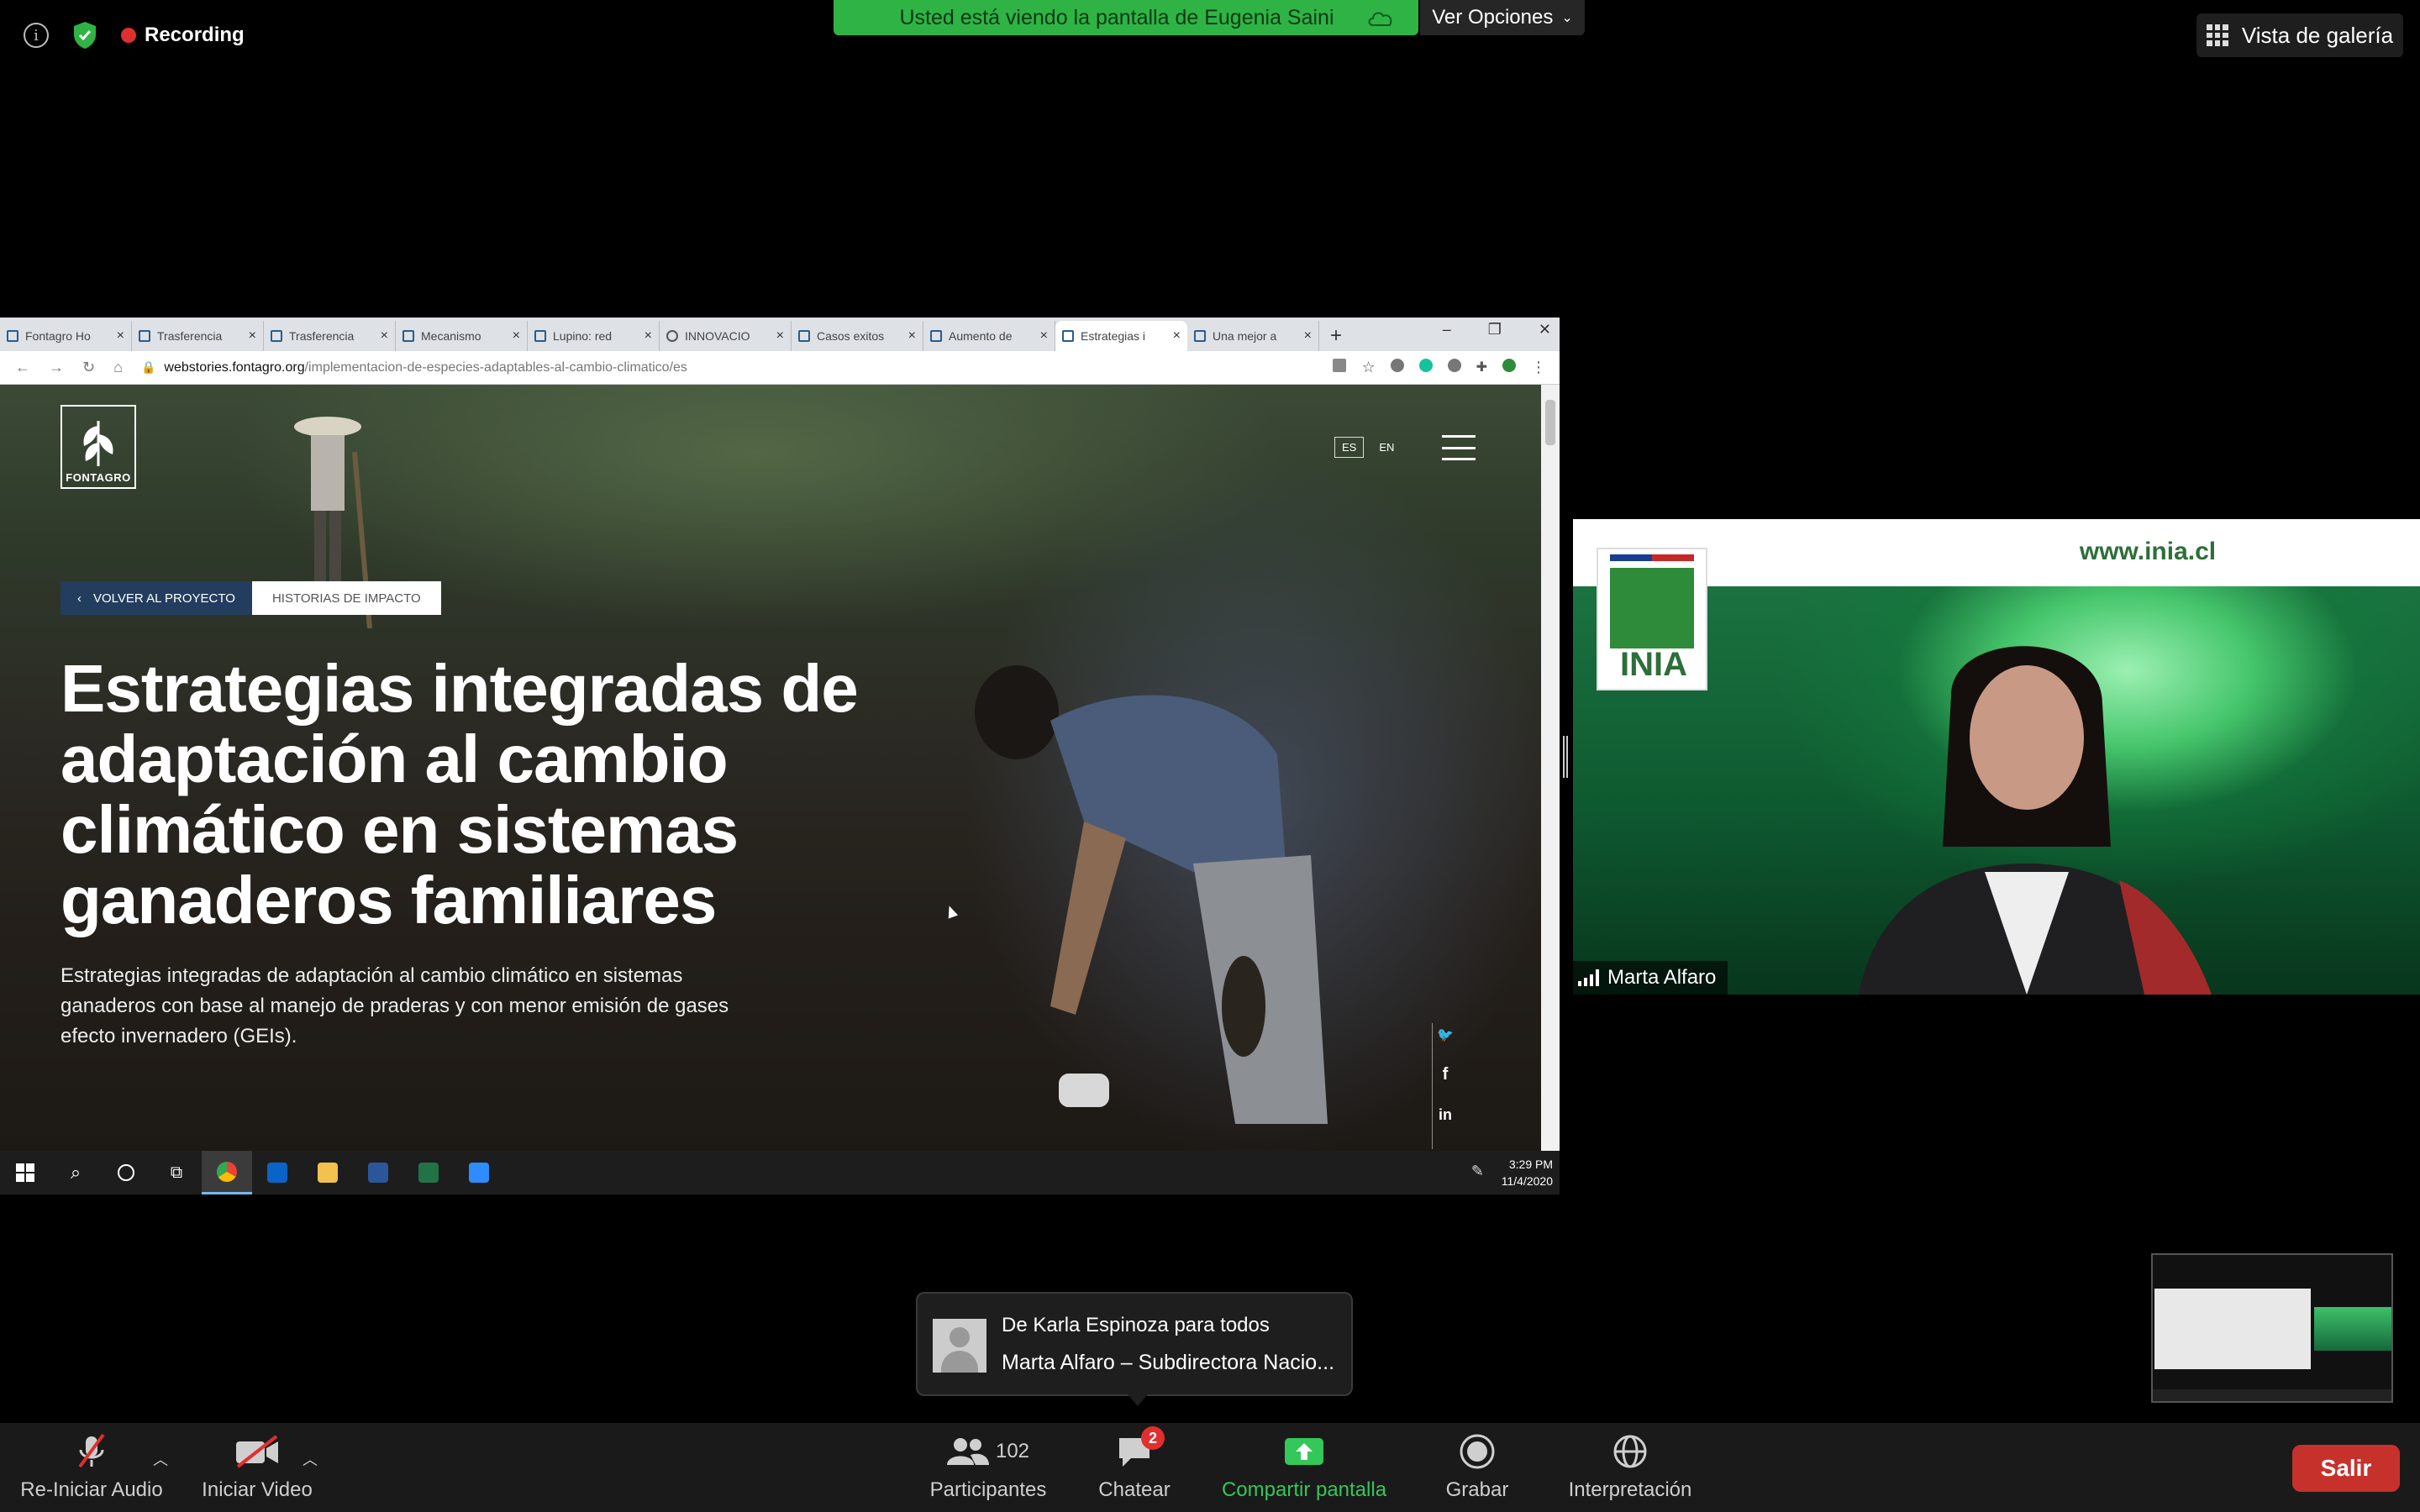  What do you see at coordinates (1459, 447) in the screenshot?
I see `hamburger-menu-icon` at bounding box center [1459, 447].